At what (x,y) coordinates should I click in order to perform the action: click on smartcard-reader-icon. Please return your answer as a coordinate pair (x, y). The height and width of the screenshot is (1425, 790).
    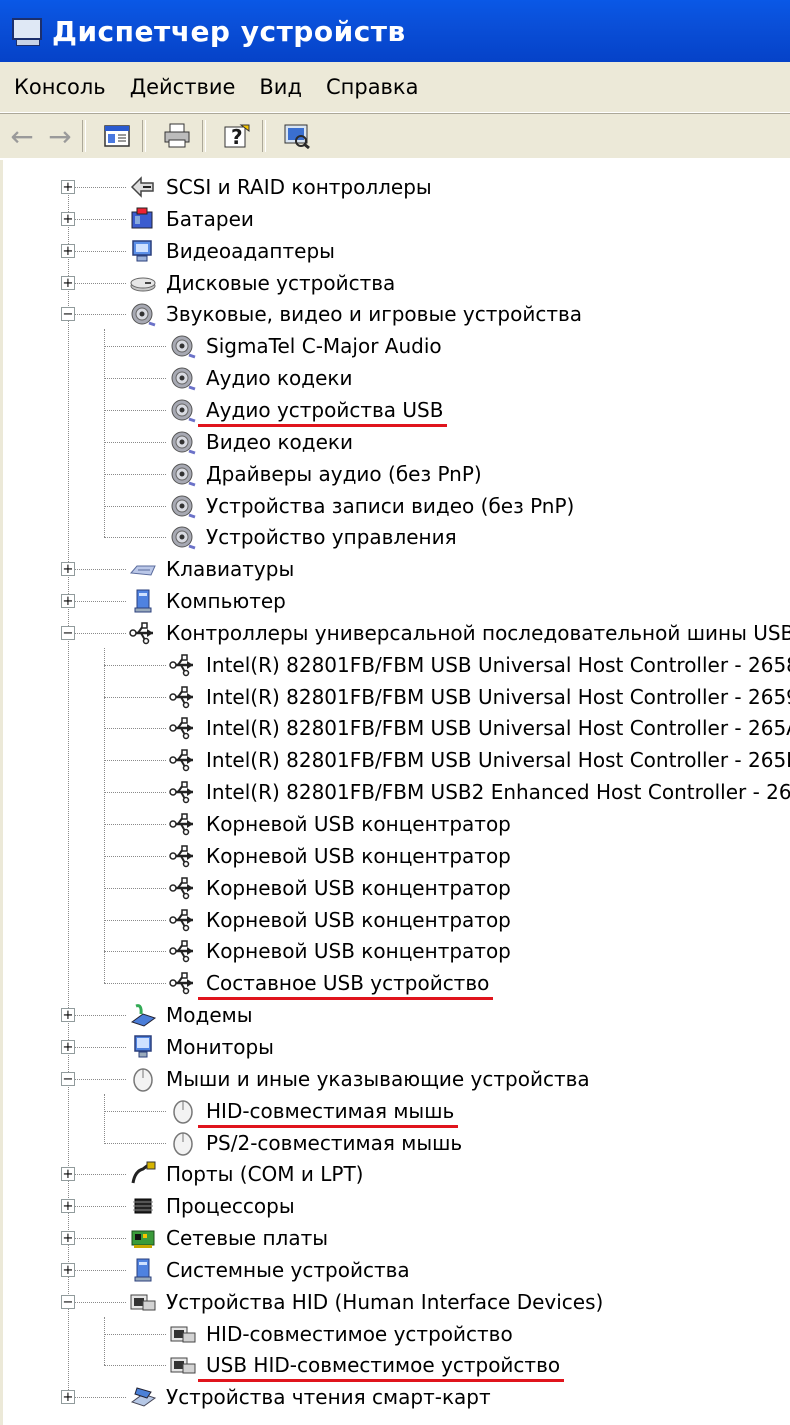
    Looking at the image, I should click on (143, 1397).